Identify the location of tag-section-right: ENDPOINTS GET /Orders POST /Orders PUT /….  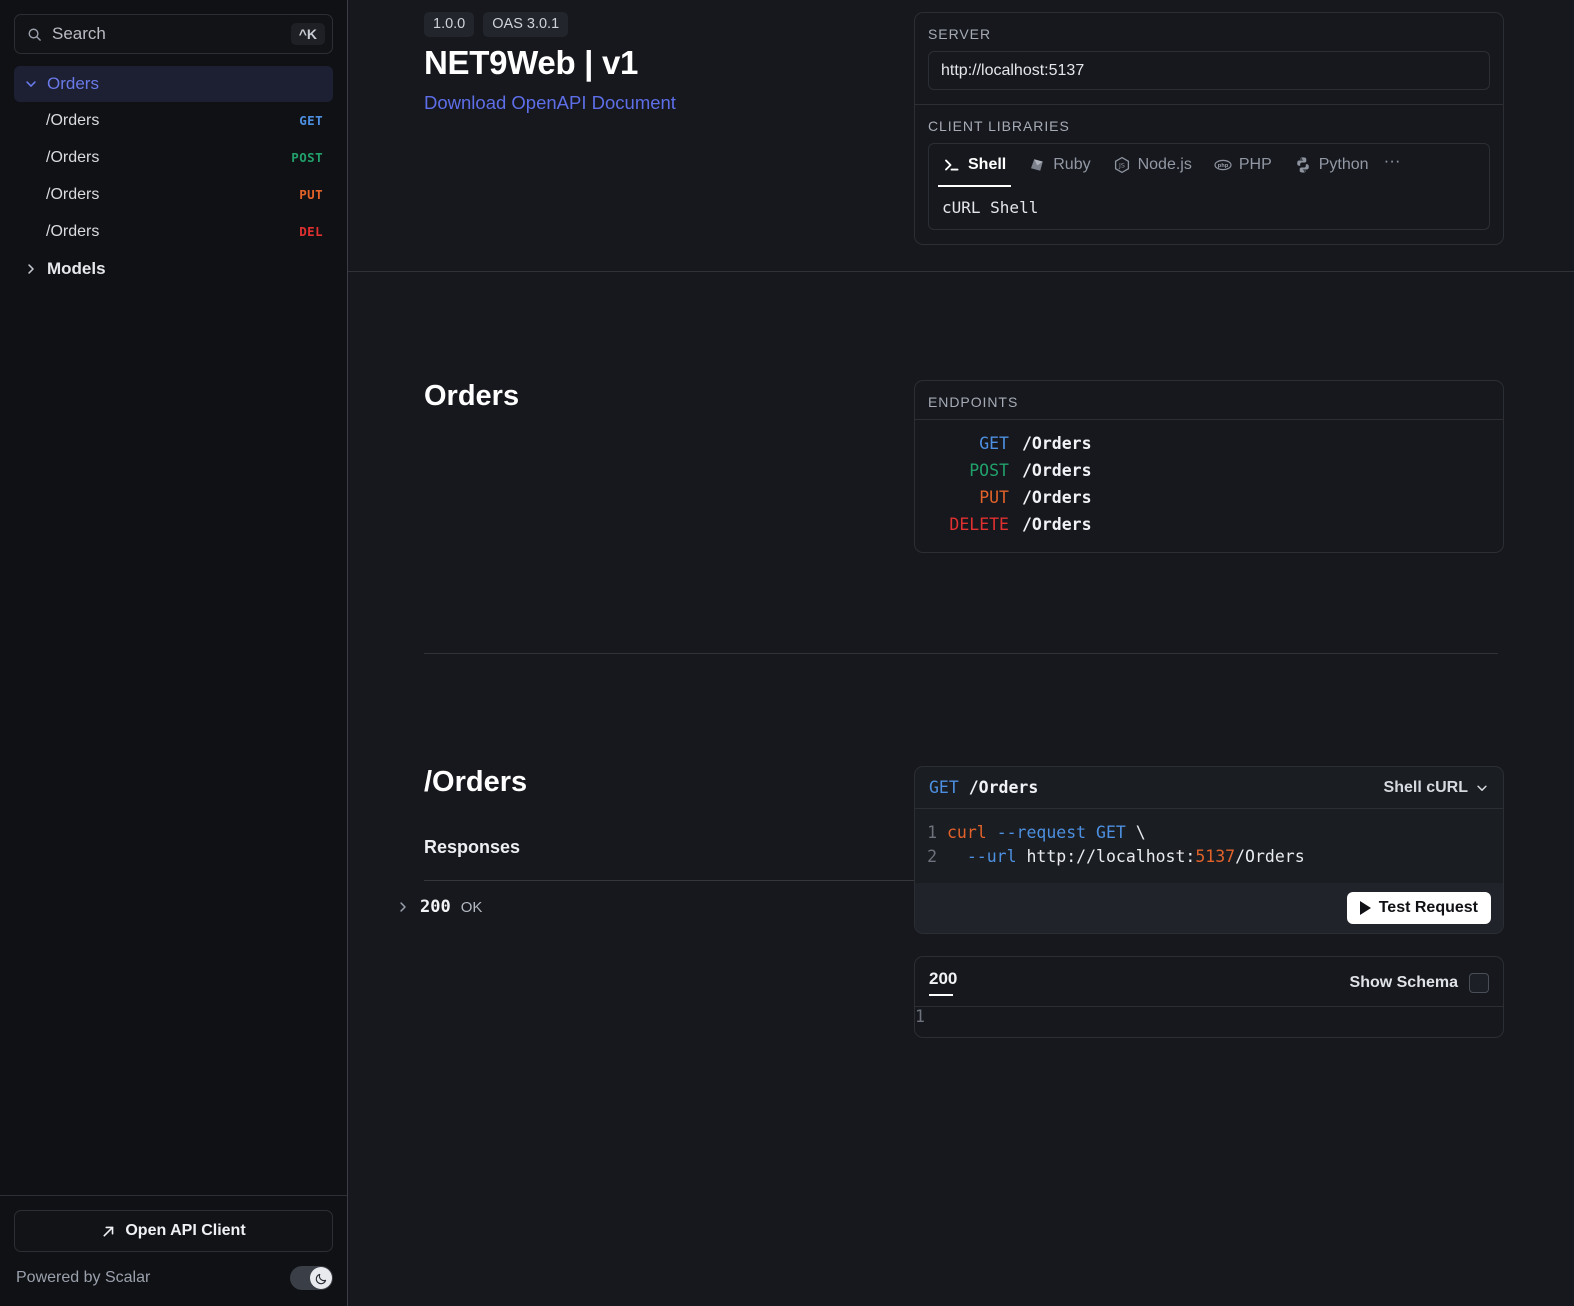
(1244, 466).